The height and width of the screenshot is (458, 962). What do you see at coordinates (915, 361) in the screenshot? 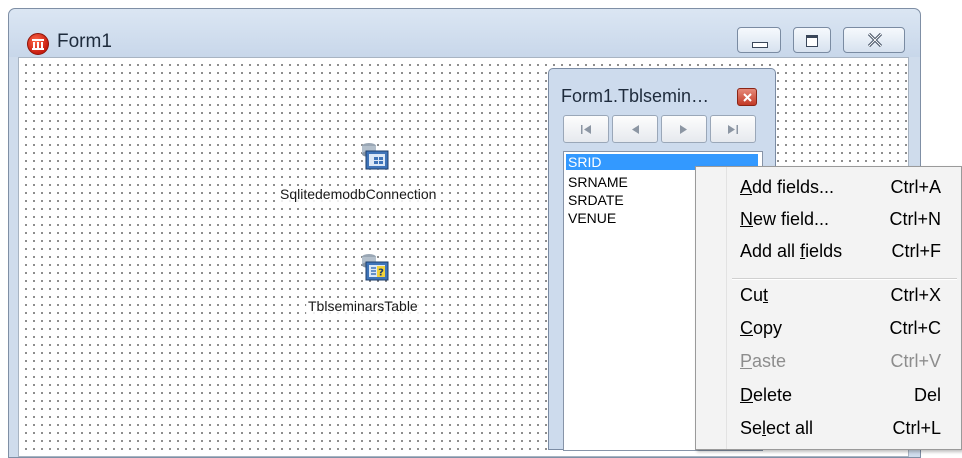
I see `menu-item-shortcut: Ctrl+V` at bounding box center [915, 361].